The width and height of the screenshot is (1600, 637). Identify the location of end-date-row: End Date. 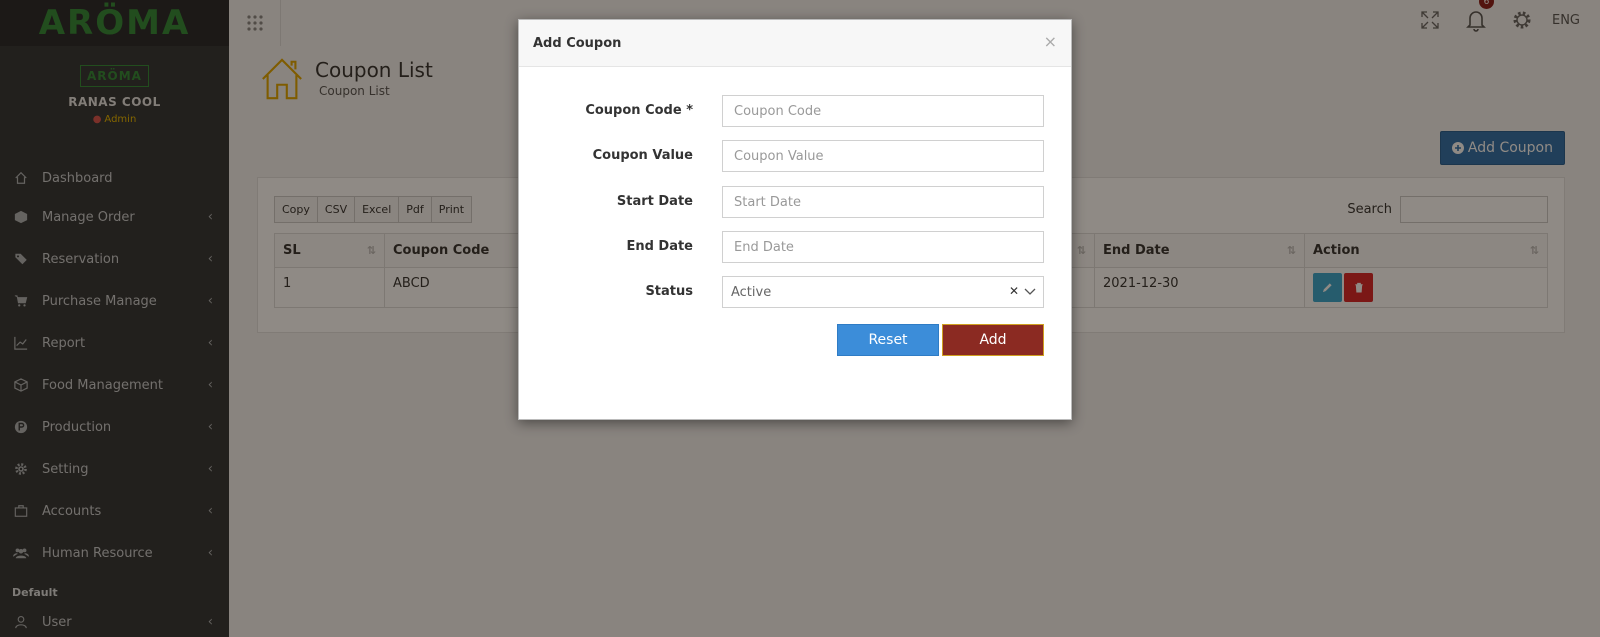
(795, 247).